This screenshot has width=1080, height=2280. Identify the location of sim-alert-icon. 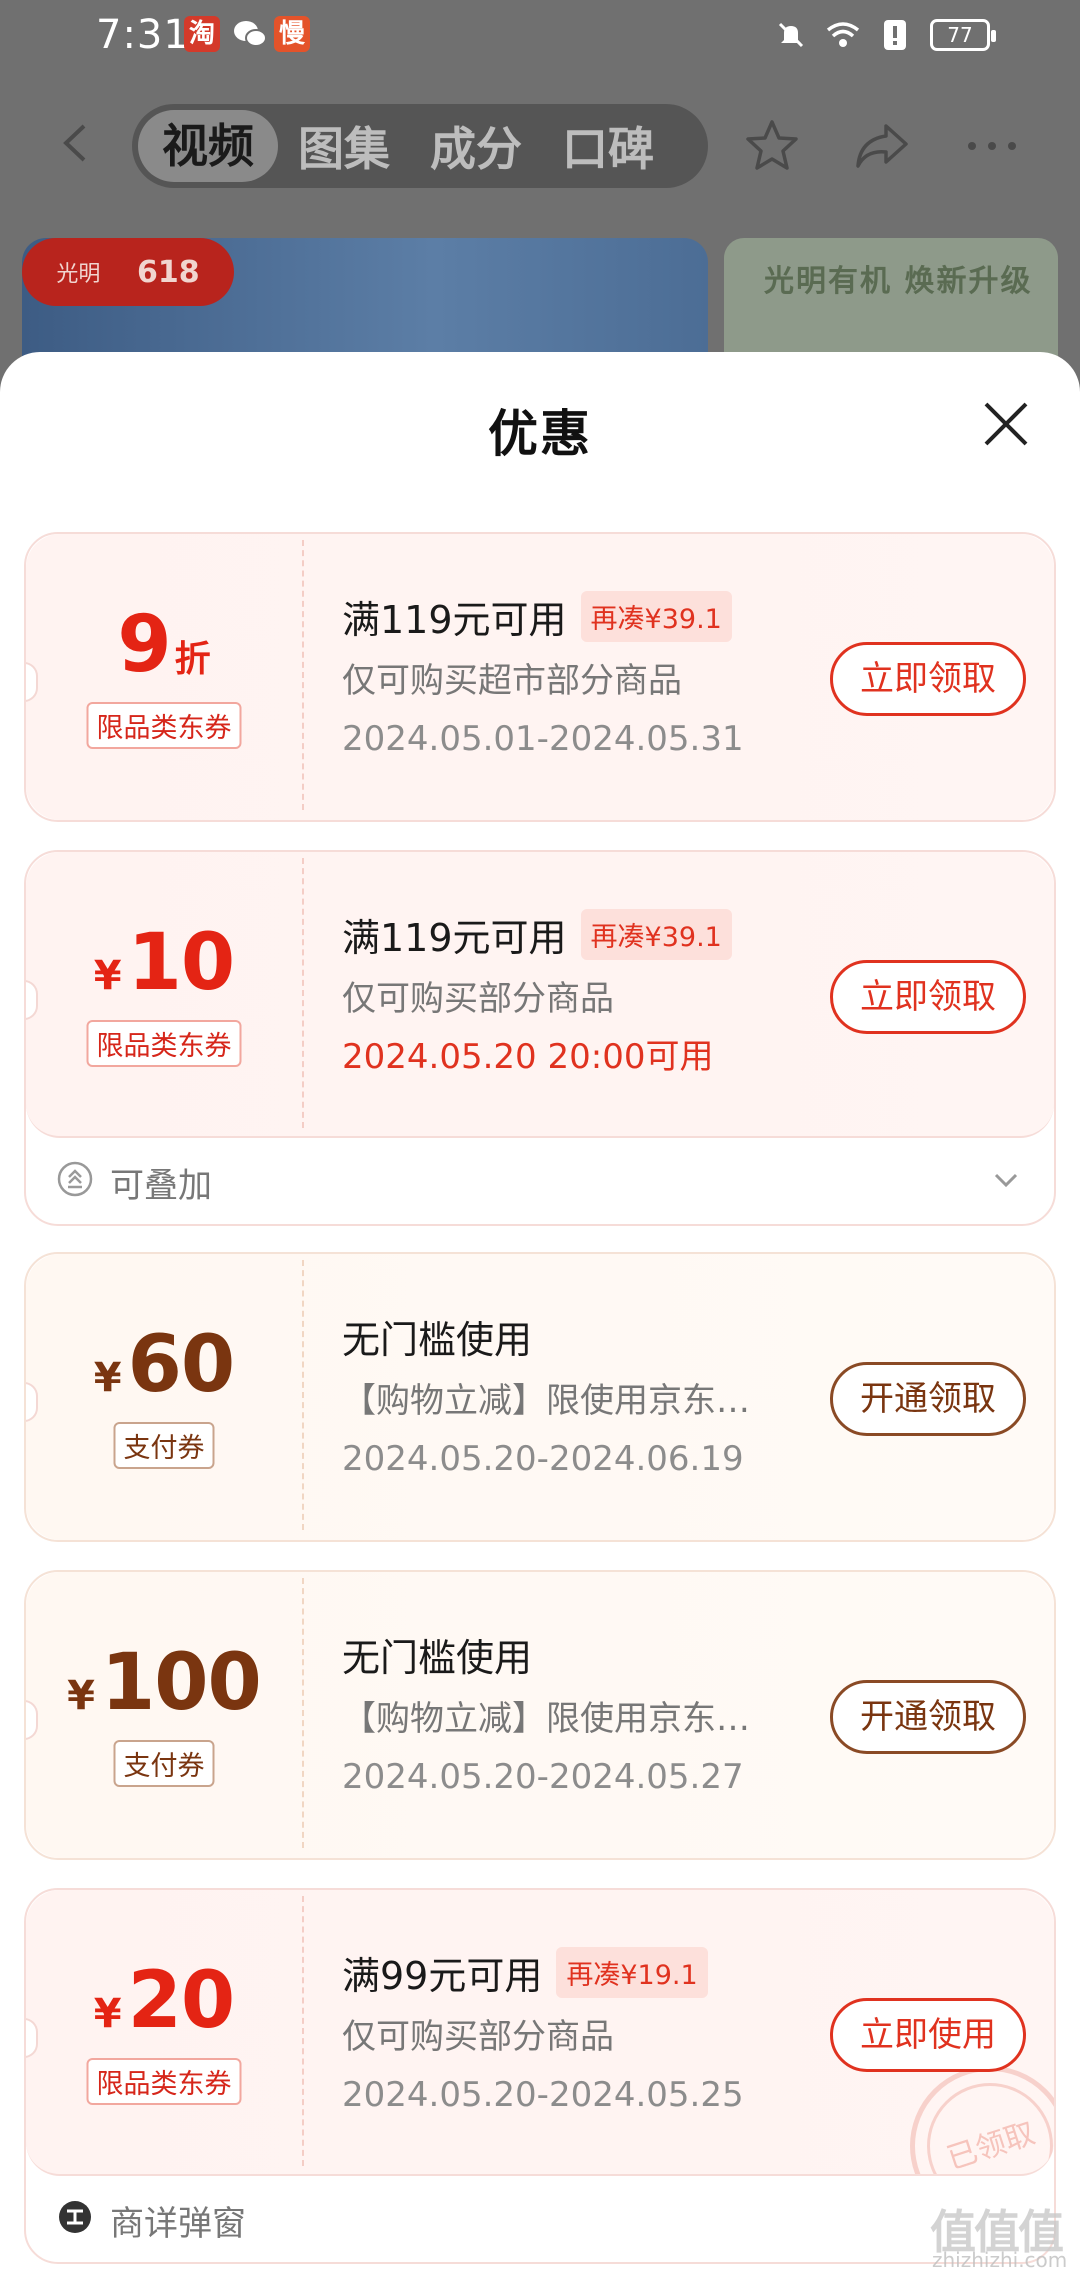
(895, 35).